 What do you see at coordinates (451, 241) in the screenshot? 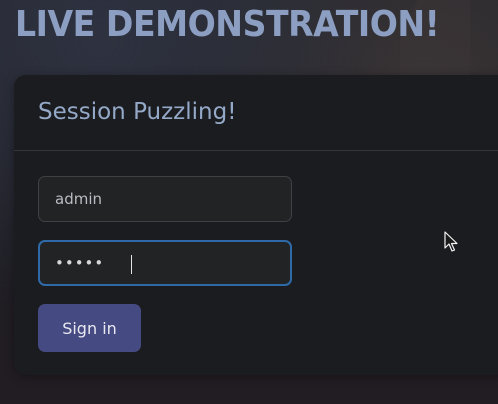
I see `mouse-pointer-icon` at bounding box center [451, 241].